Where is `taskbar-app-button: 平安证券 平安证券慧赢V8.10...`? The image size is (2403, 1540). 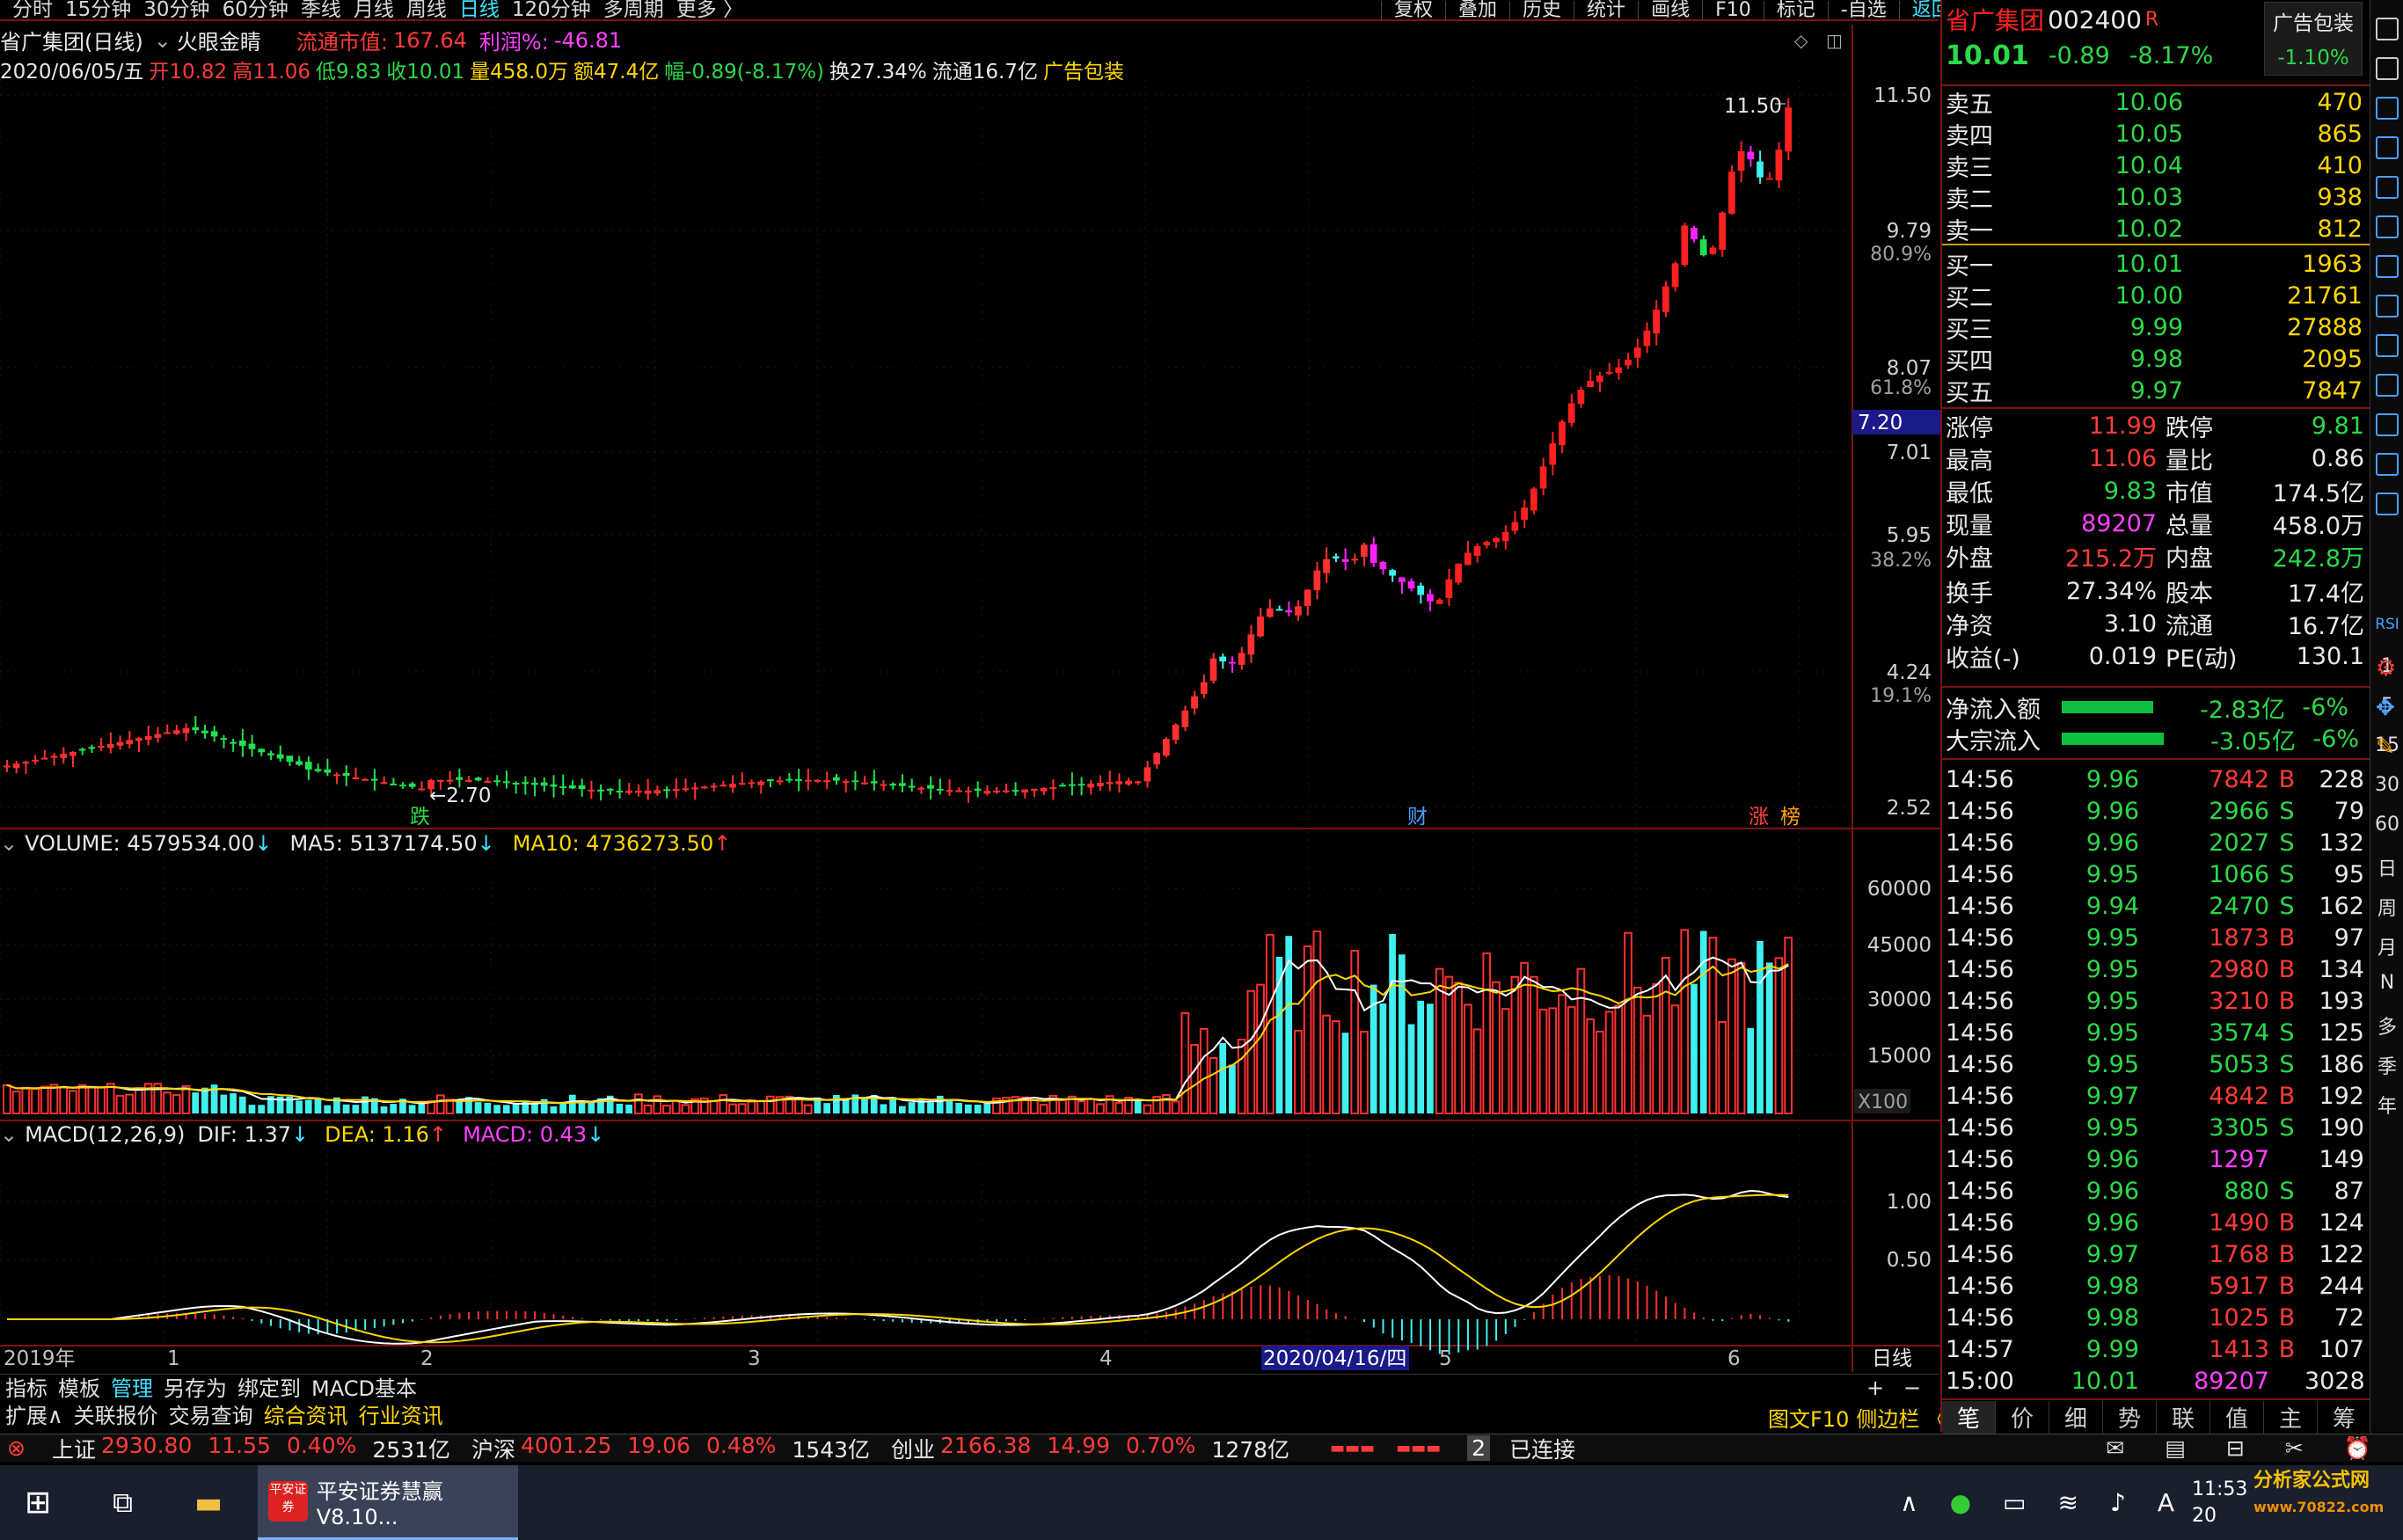 taskbar-app-button: 平安证券 平安证券慧赢V8.10... is located at coordinates (388, 1502).